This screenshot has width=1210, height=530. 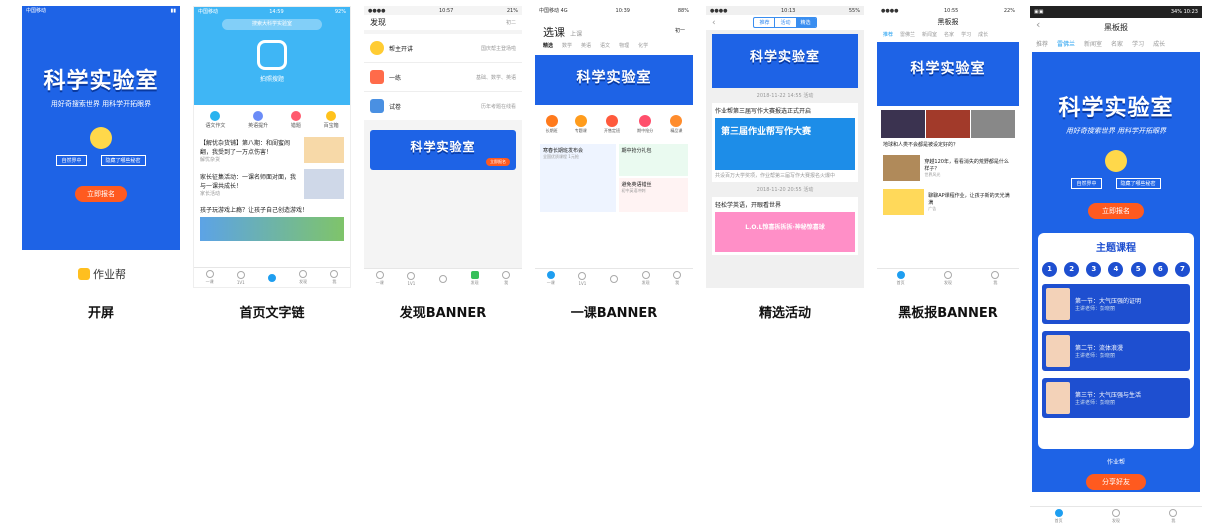 What do you see at coordinates (1116, 161) in the screenshot?
I see `bulb-icon` at bounding box center [1116, 161].